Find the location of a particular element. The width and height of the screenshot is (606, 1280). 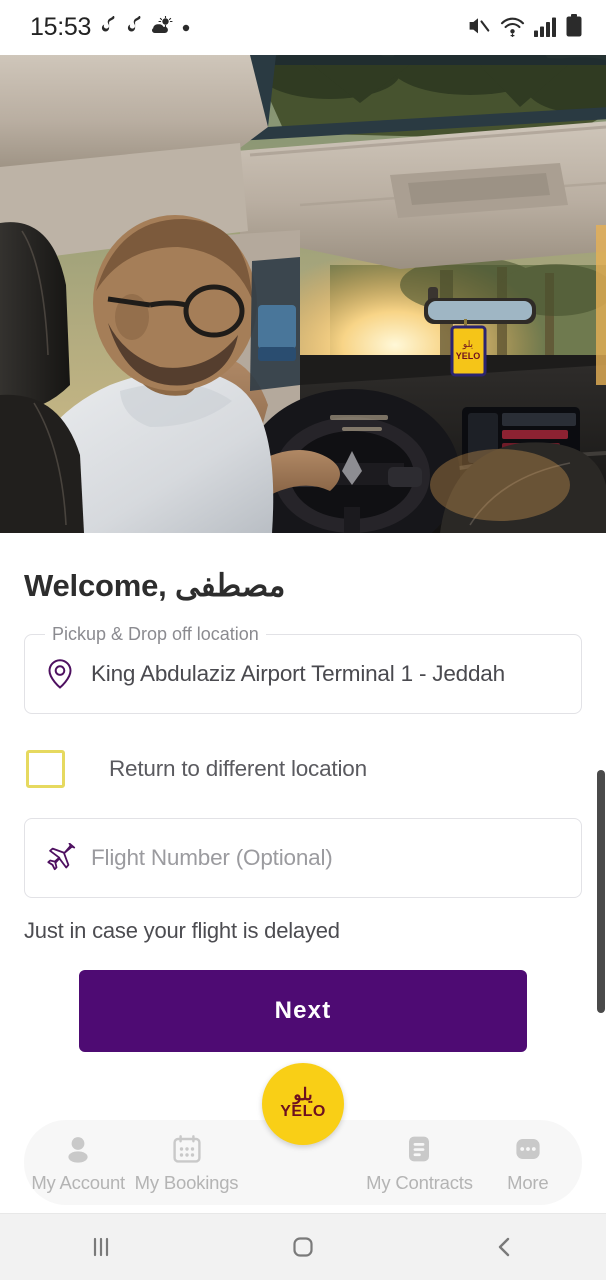

status-bar-clock: 15:53 is located at coordinates (61, 27).